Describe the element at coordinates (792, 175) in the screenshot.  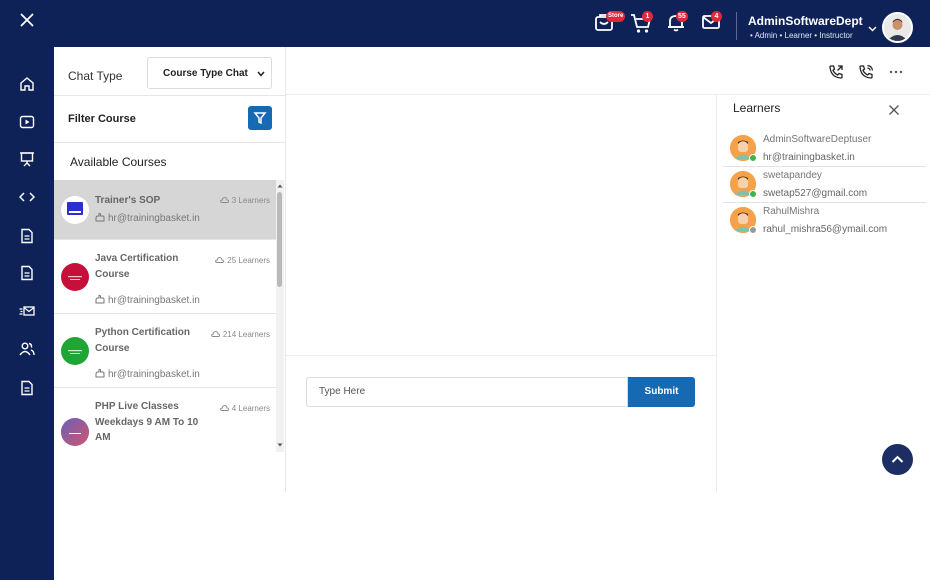
I see `learner-name: swetapandey` at that location.